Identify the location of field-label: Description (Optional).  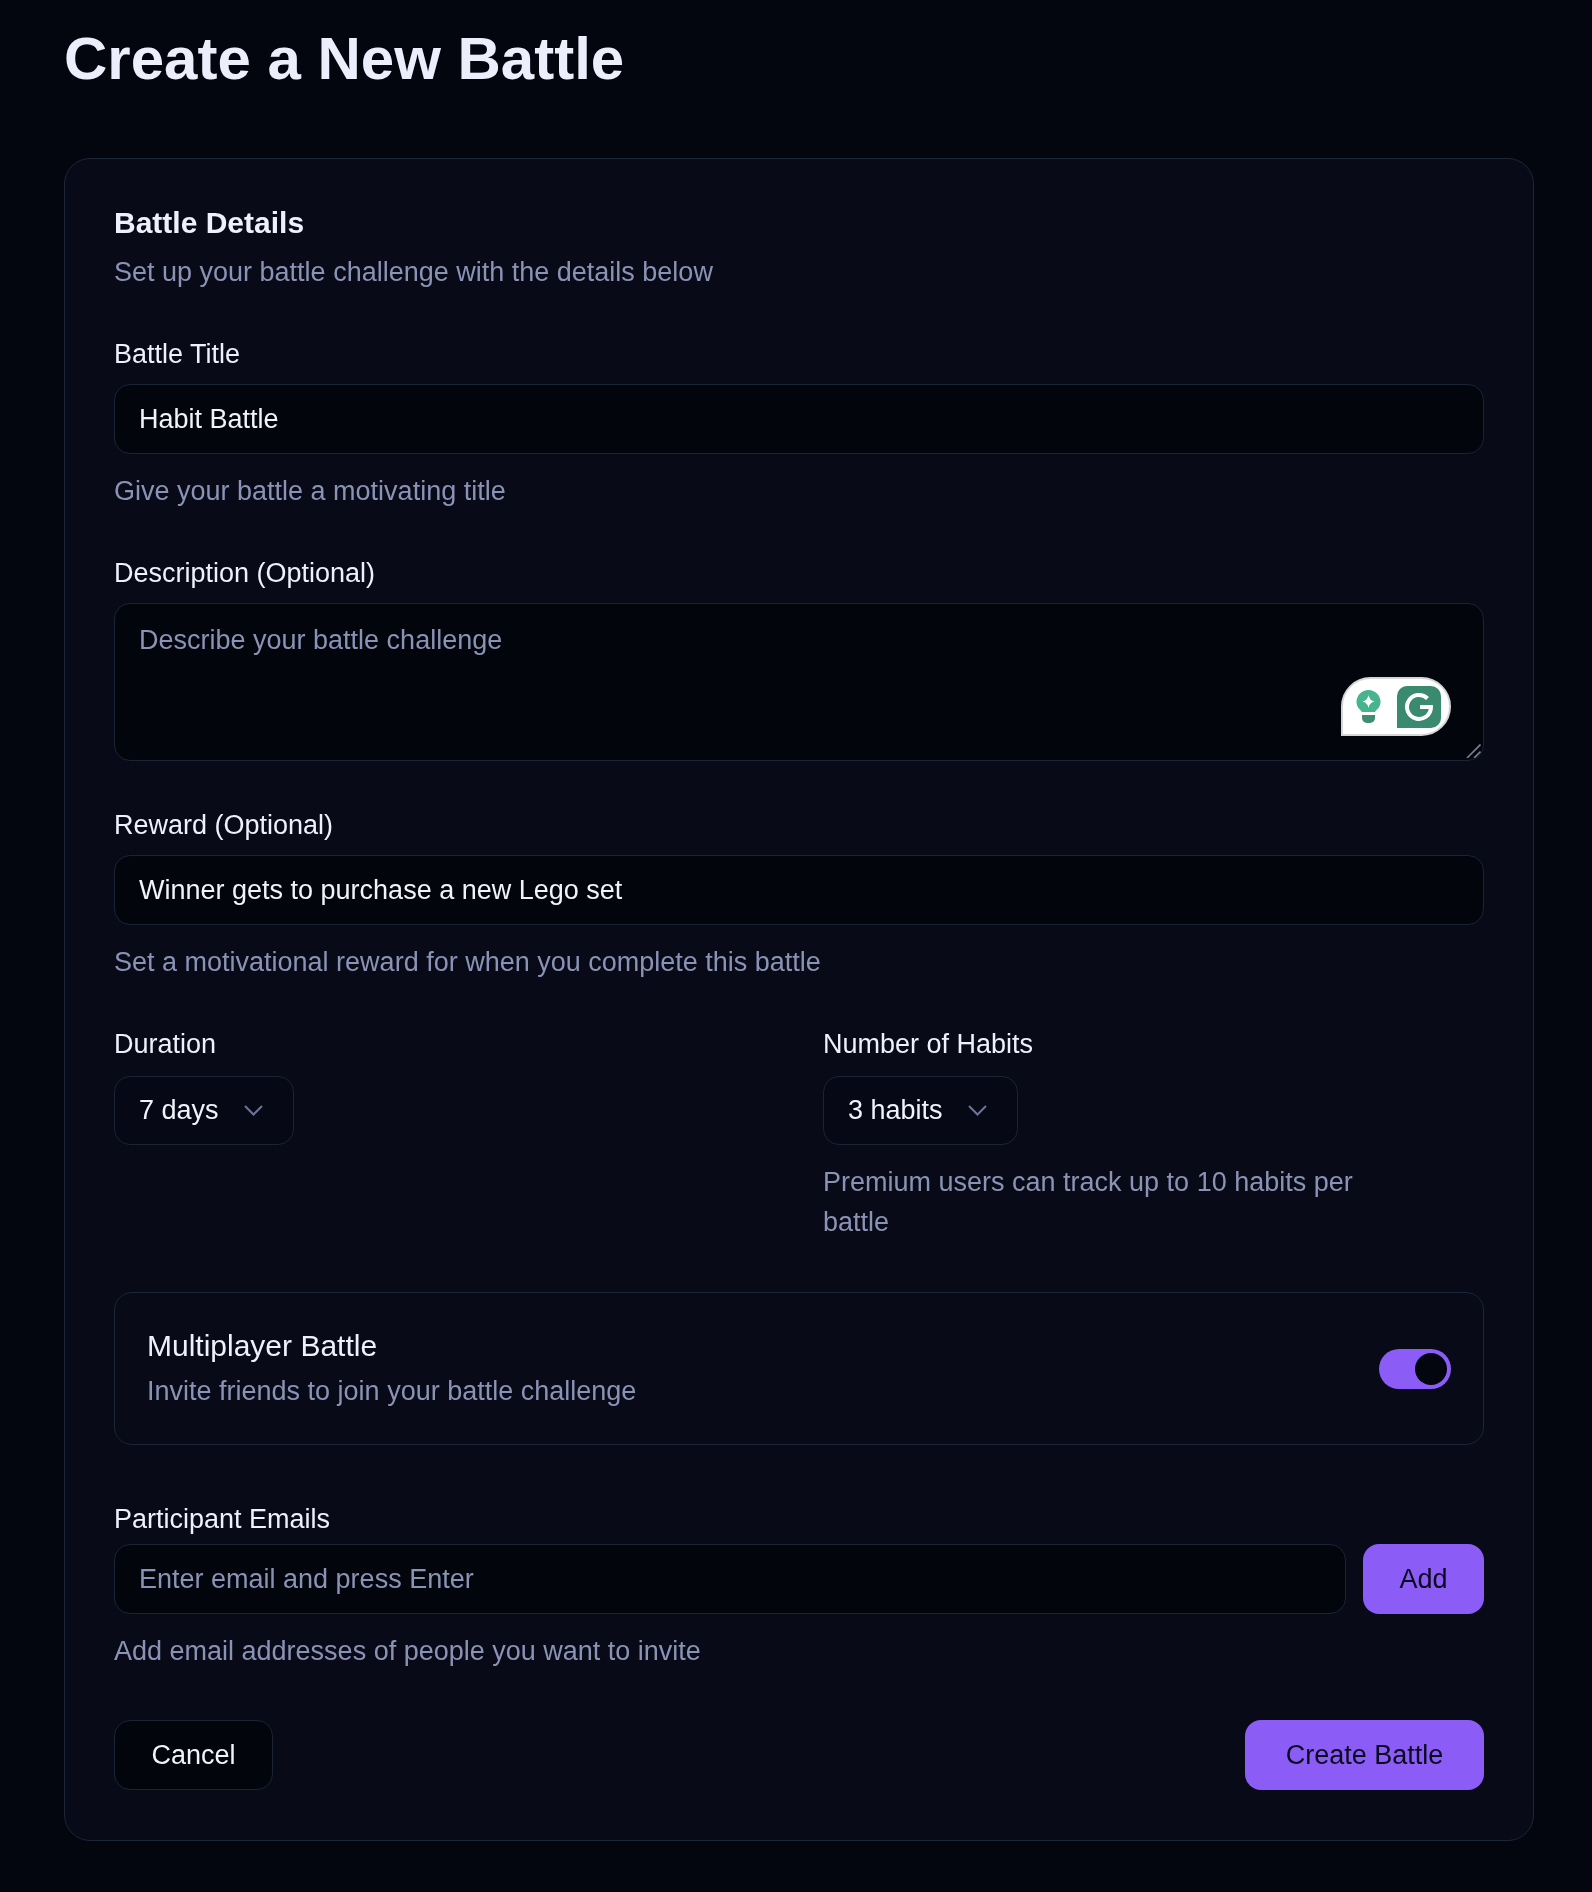
(245, 573).